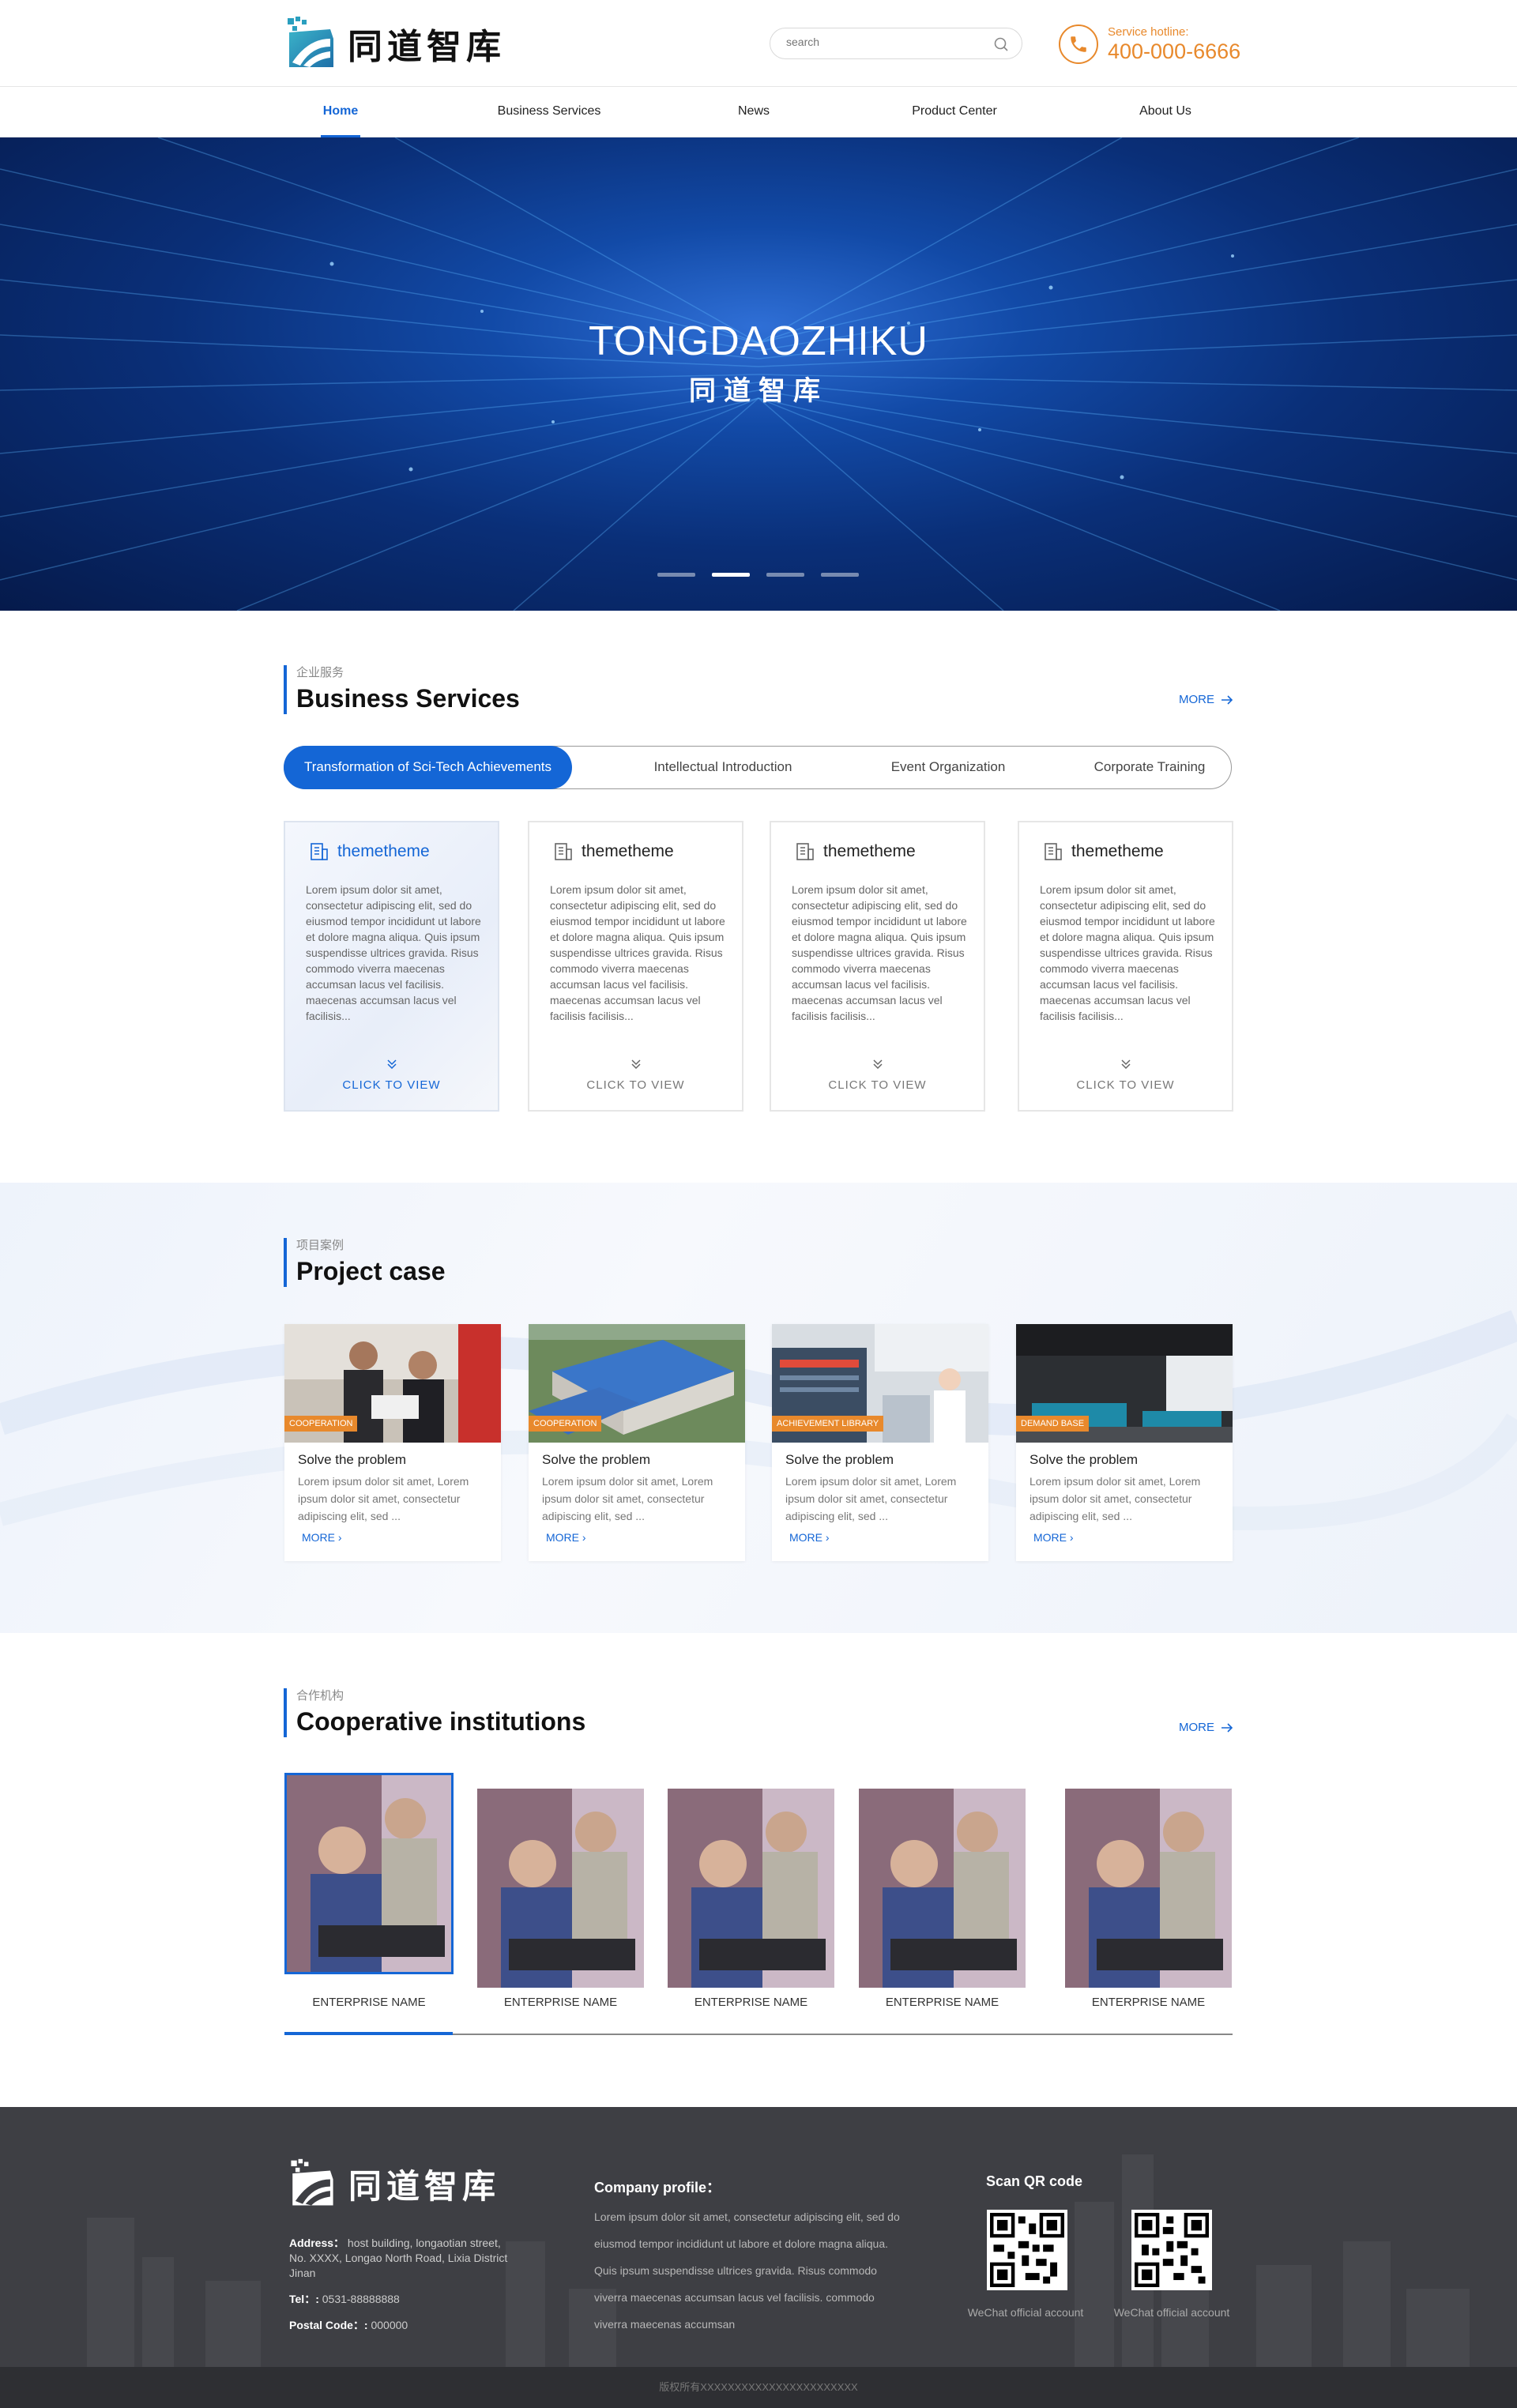 The height and width of the screenshot is (2408, 1517). What do you see at coordinates (1150, 767) in the screenshot?
I see `tab-corporate-training: Corporate Training` at bounding box center [1150, 767].